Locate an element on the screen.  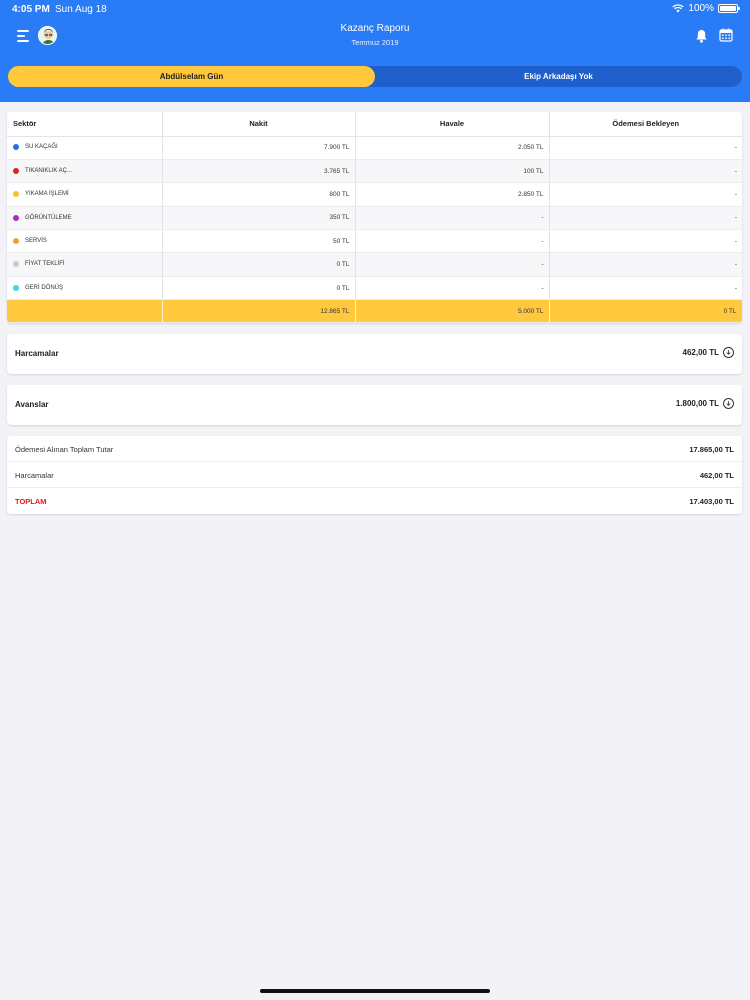
table-row: SERVİS 50 TL - - is located at coordinates (374, 241).